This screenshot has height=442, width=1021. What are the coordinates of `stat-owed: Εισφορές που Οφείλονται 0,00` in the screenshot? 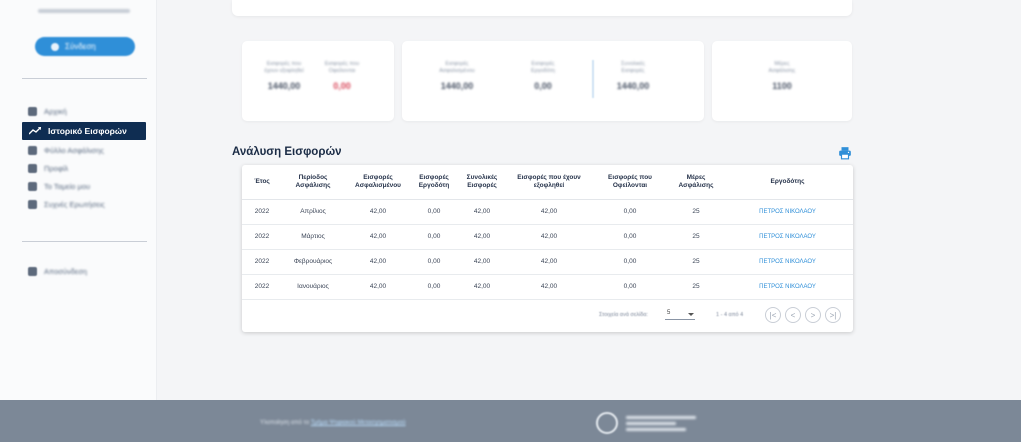 It's located at (342, 76).